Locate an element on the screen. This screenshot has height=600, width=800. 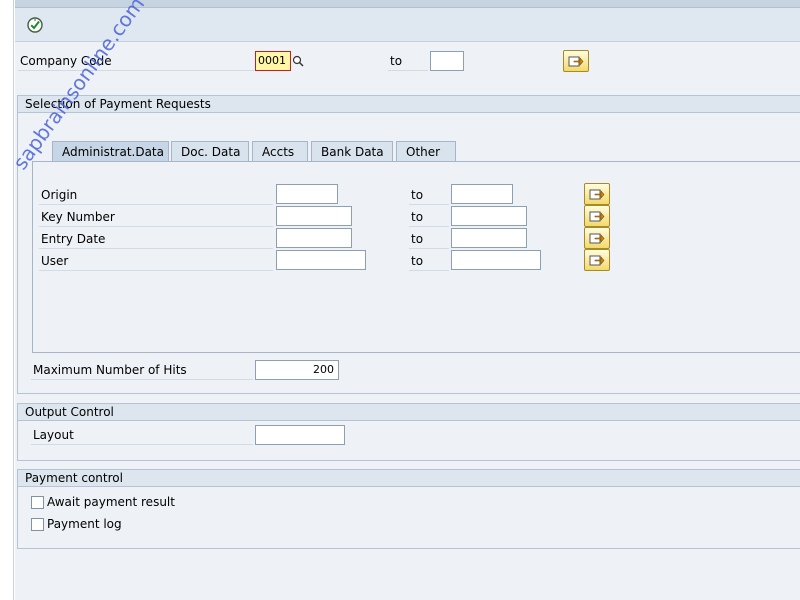
tab-accts: Accts is located at coordinates (280, 151).